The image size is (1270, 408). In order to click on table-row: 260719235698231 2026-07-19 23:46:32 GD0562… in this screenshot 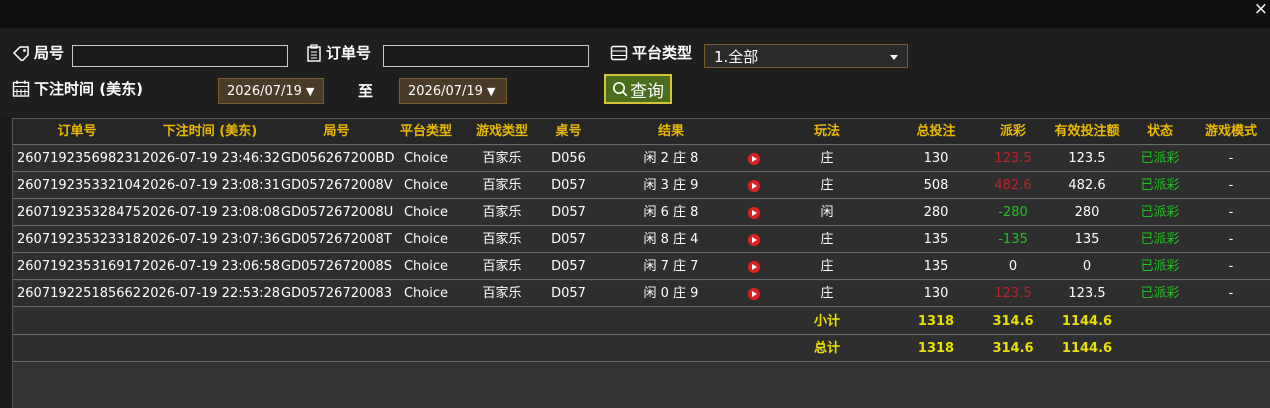, I will do `click(641, 159)`.